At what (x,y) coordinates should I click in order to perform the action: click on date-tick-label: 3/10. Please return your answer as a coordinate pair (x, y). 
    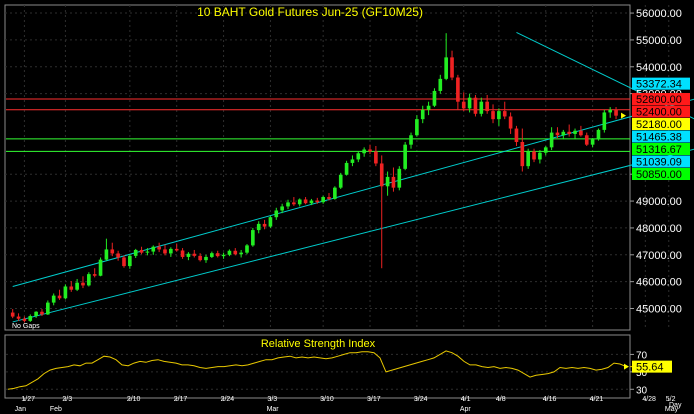
    Looking at the image, I should click on (327, 399).